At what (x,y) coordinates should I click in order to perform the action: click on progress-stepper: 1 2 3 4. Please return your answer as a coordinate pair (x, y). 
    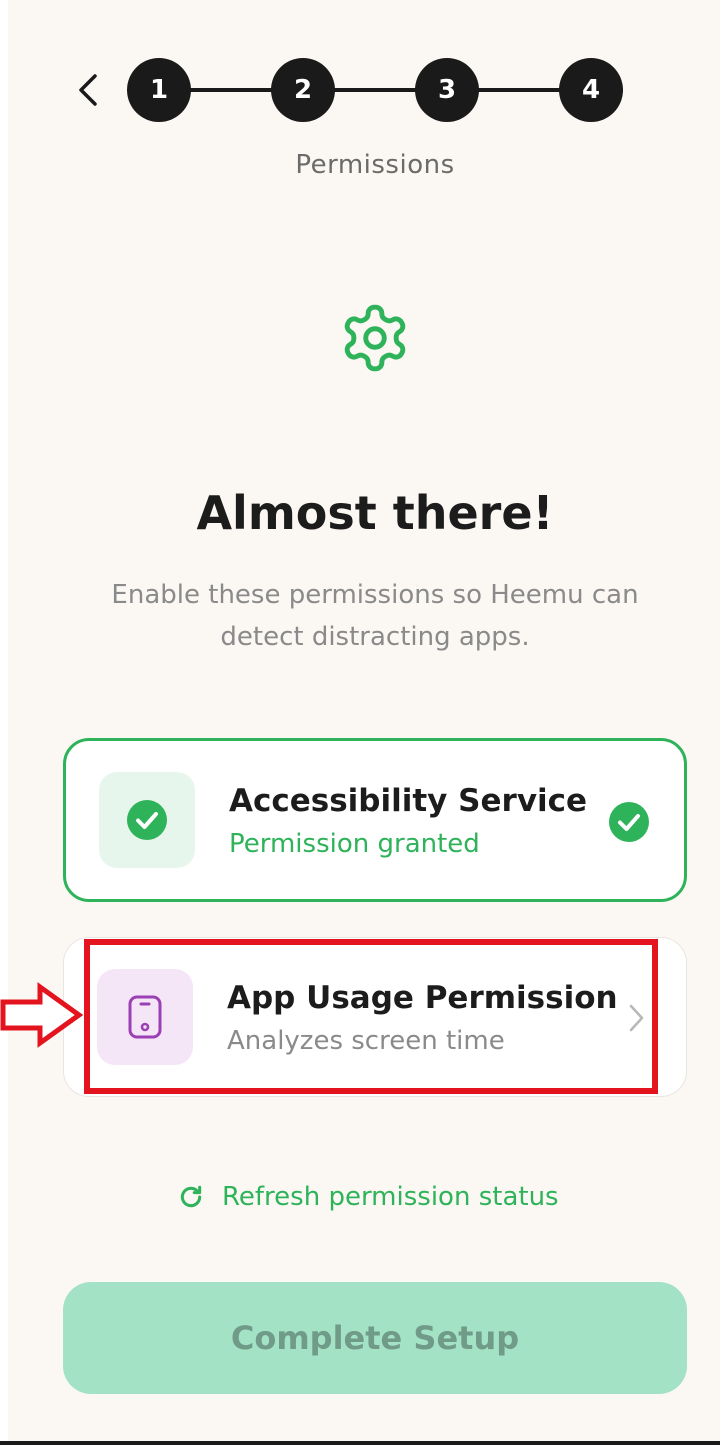
    Looking at the image, I should click on (375, 90).